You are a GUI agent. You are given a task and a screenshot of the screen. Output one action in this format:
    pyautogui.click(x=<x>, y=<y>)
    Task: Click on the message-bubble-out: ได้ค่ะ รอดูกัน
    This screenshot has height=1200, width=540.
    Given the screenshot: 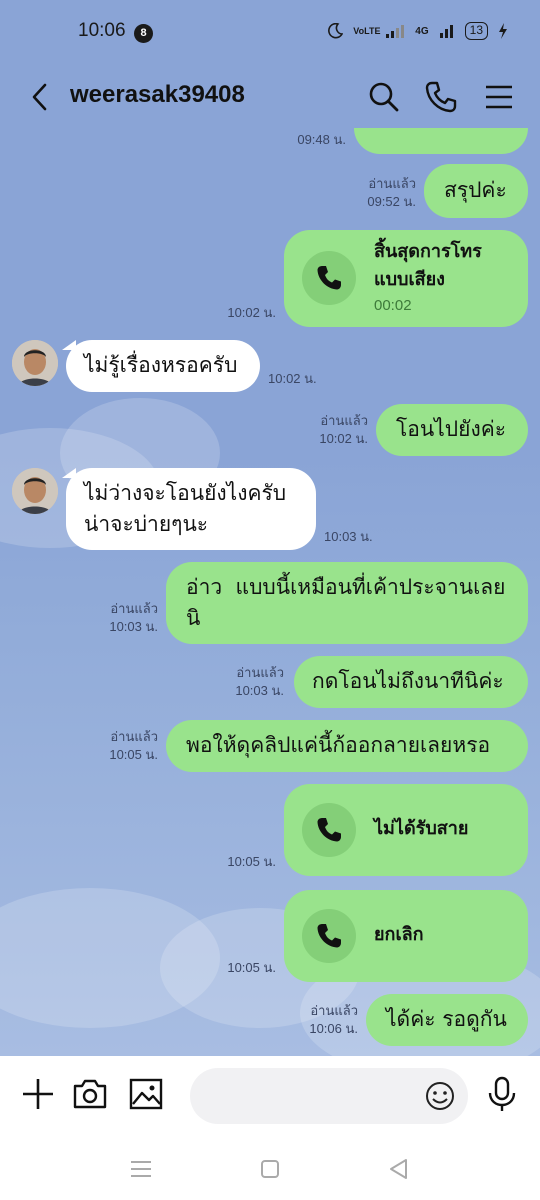 What is the action you would take?
    pyautogui.click(x=447, y=1020)
    